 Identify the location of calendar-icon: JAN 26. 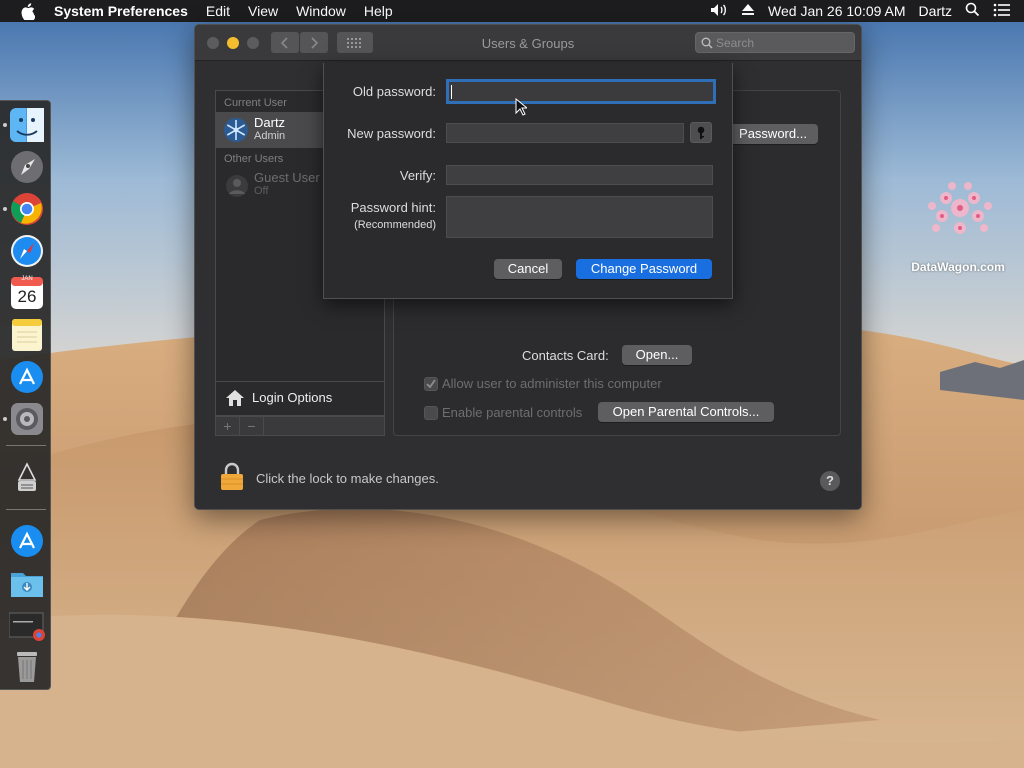
(27, 293).